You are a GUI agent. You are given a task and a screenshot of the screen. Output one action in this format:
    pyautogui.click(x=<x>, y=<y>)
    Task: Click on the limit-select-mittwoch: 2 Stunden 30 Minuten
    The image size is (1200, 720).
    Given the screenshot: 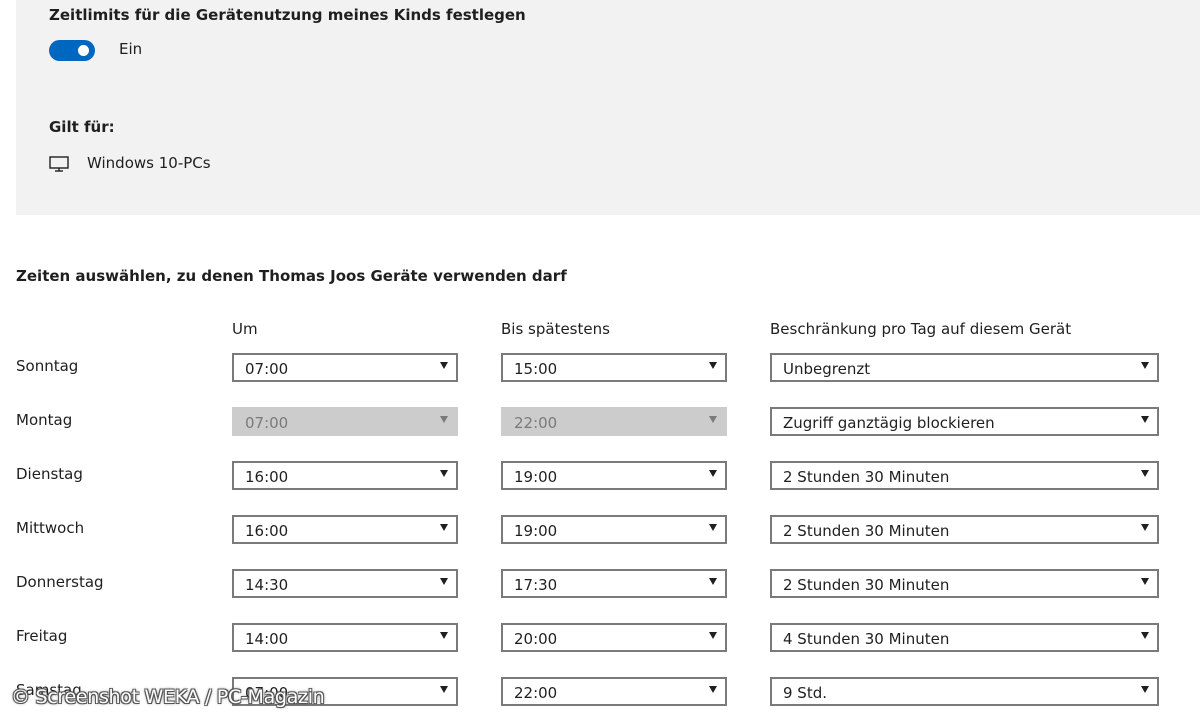 What is the action you would take?
    pyautogui.click(x=964, y=529)
    